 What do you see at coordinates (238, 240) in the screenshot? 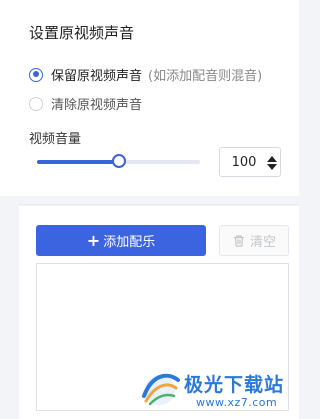
I see `trash-icon` at bounding box center [238, 240].